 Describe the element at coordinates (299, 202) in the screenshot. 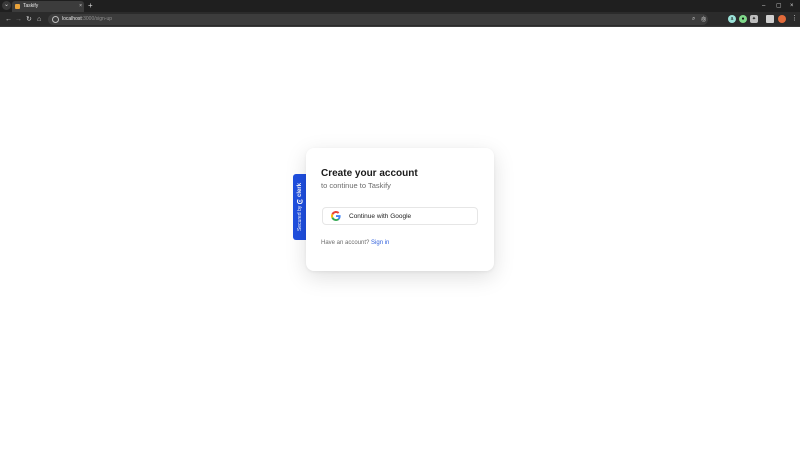

I see `clerk-logo-icon` at that location.